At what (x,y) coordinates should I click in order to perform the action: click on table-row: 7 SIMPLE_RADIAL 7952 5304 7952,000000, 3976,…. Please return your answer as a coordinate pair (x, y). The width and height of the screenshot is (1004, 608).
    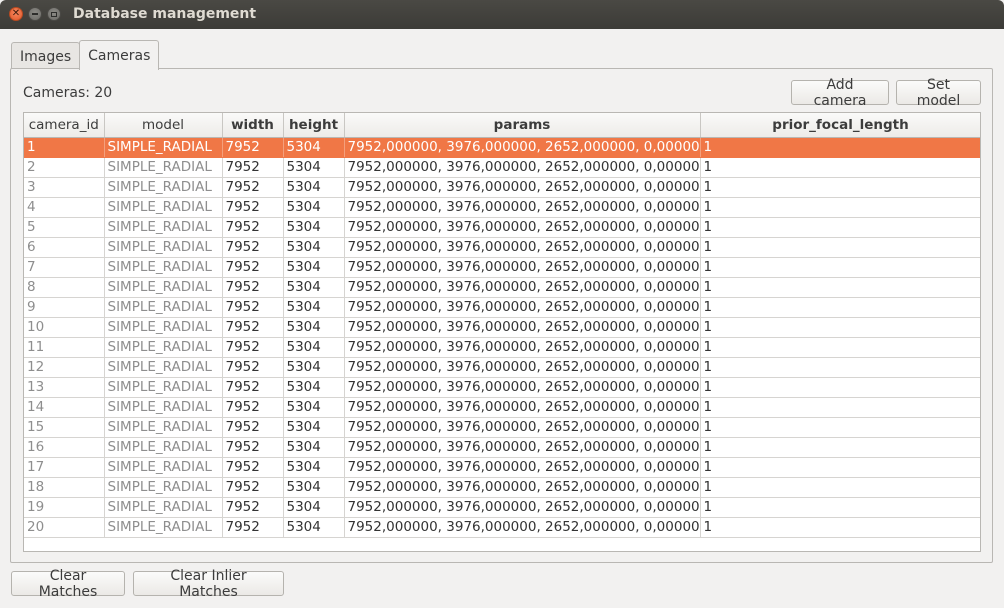
    Looking at the image, I should click on (502, 267).